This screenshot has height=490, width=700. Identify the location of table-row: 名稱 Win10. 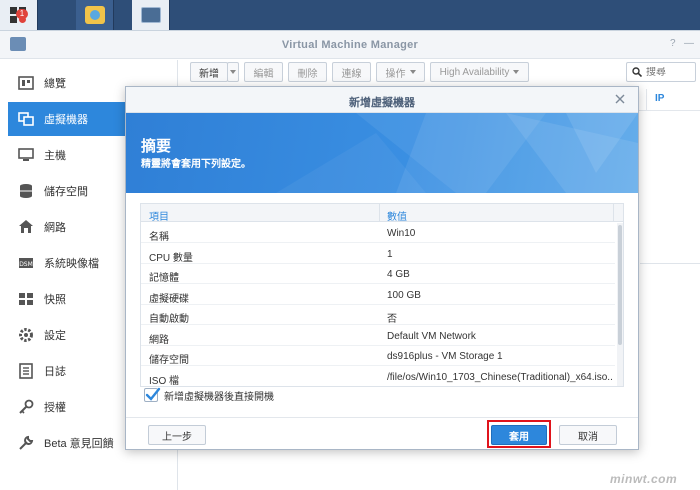
(378, 233).